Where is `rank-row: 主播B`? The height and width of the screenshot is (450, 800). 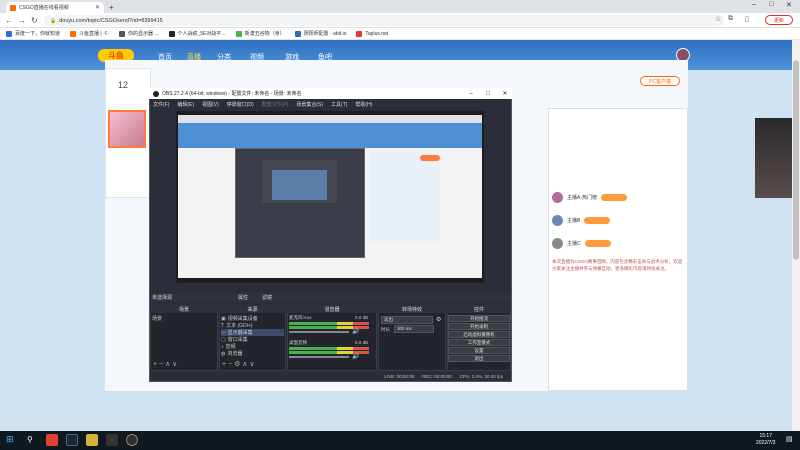 rank-row: 主播B is located at coordinates (581, 220).